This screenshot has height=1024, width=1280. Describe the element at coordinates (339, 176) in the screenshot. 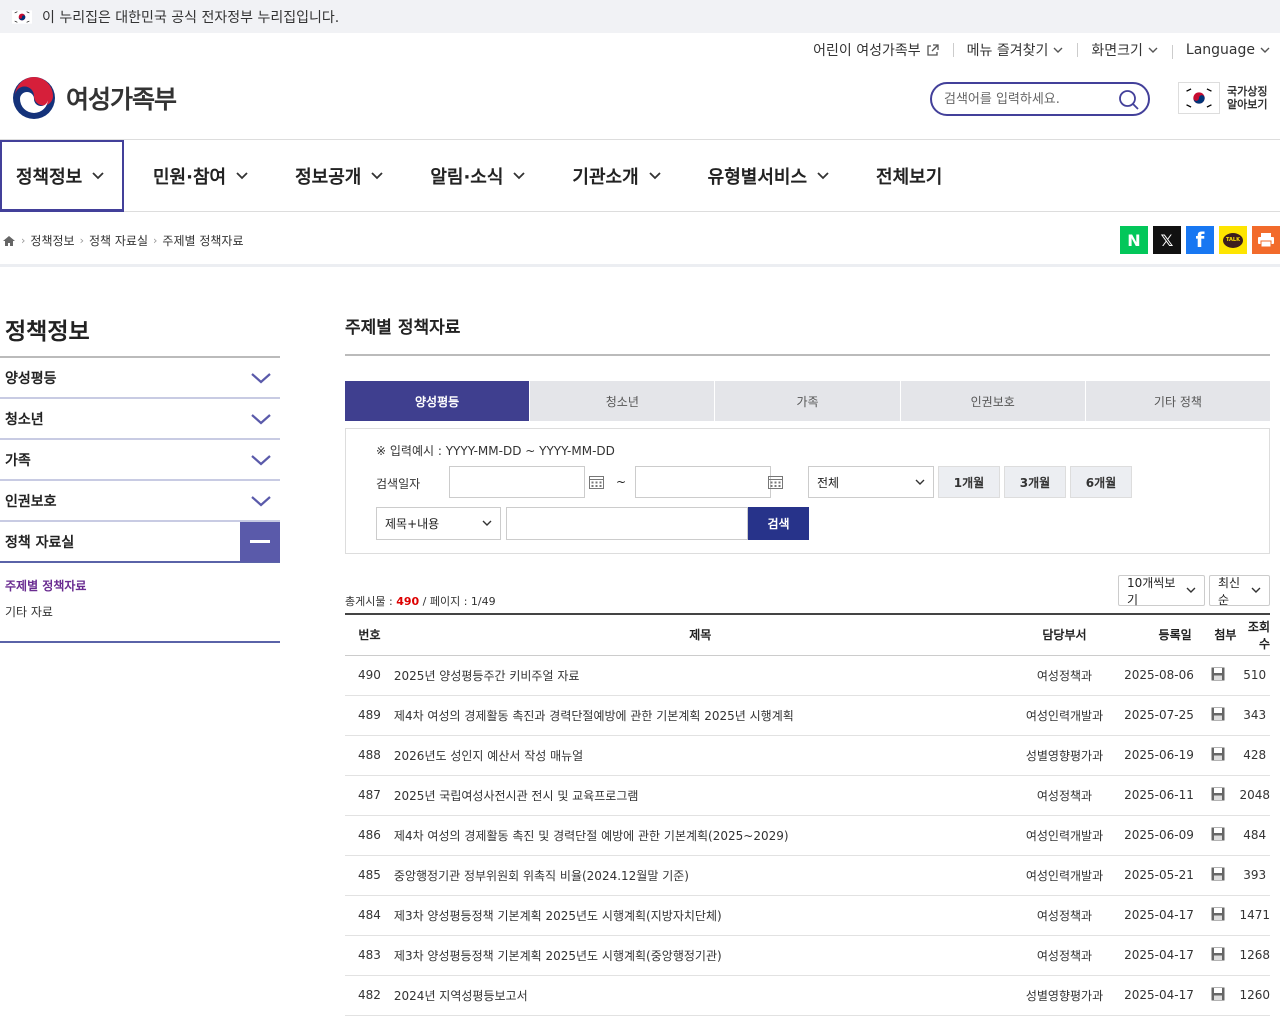

I see `gnb-item-info-disclosure: 정보공개` at that location.